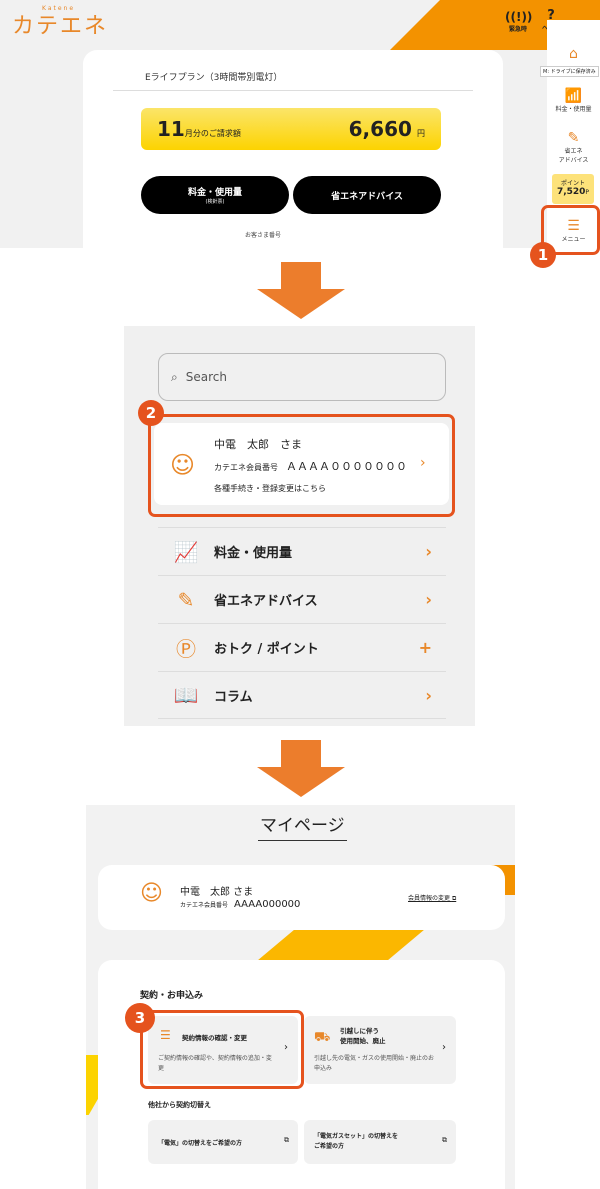  What do you see at coordinates (240, 904) in the screenshot?
I see `member-number-row: カテエネ会員番号 AAAA000000` at bounding box center [240, 904].